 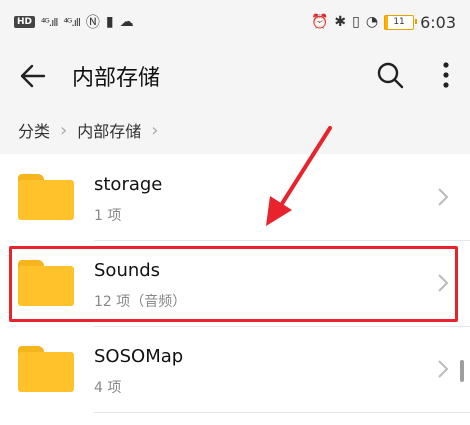 I want to click on scrollbar, so click(x=462, y=371).